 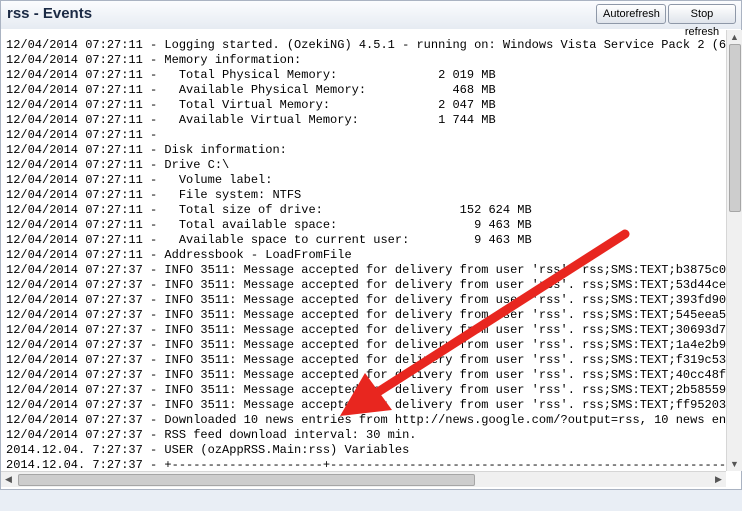 I want to click on arrow-shaft, so click(x=501, y=313).